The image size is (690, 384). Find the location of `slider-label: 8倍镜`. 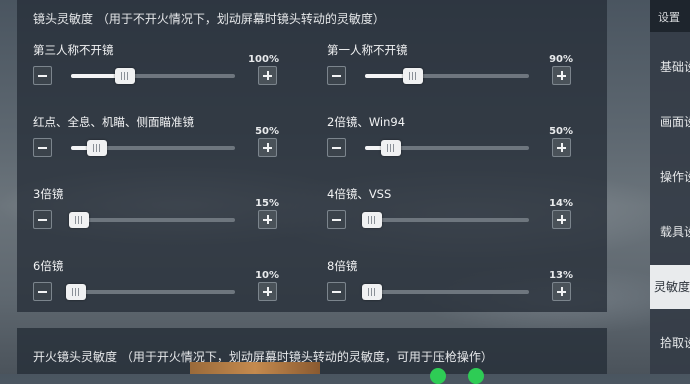

slider-label: 8倍镜 is located at coordinates (342, 266).